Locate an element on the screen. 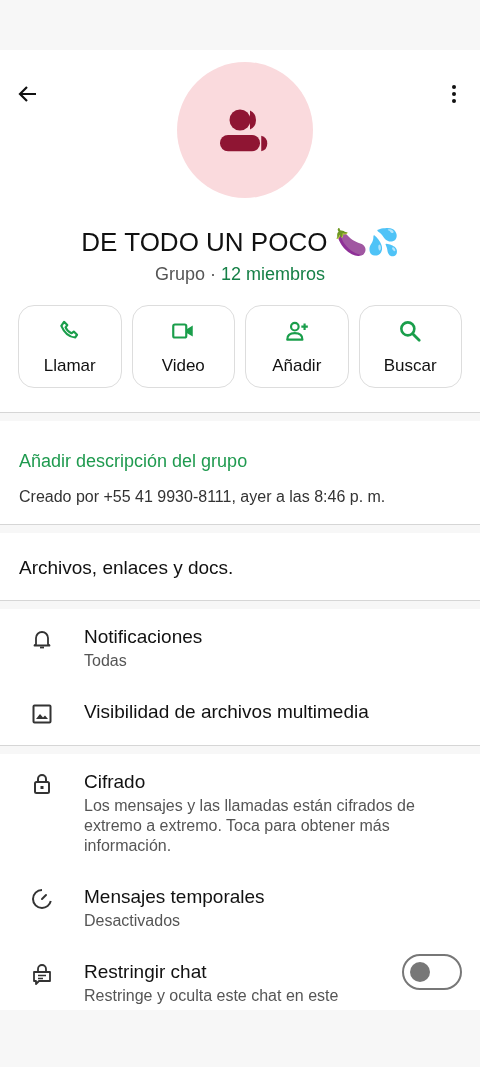  group-name: DE TODO UN POCO 🍆💦 is located at coordinates (240, 242).